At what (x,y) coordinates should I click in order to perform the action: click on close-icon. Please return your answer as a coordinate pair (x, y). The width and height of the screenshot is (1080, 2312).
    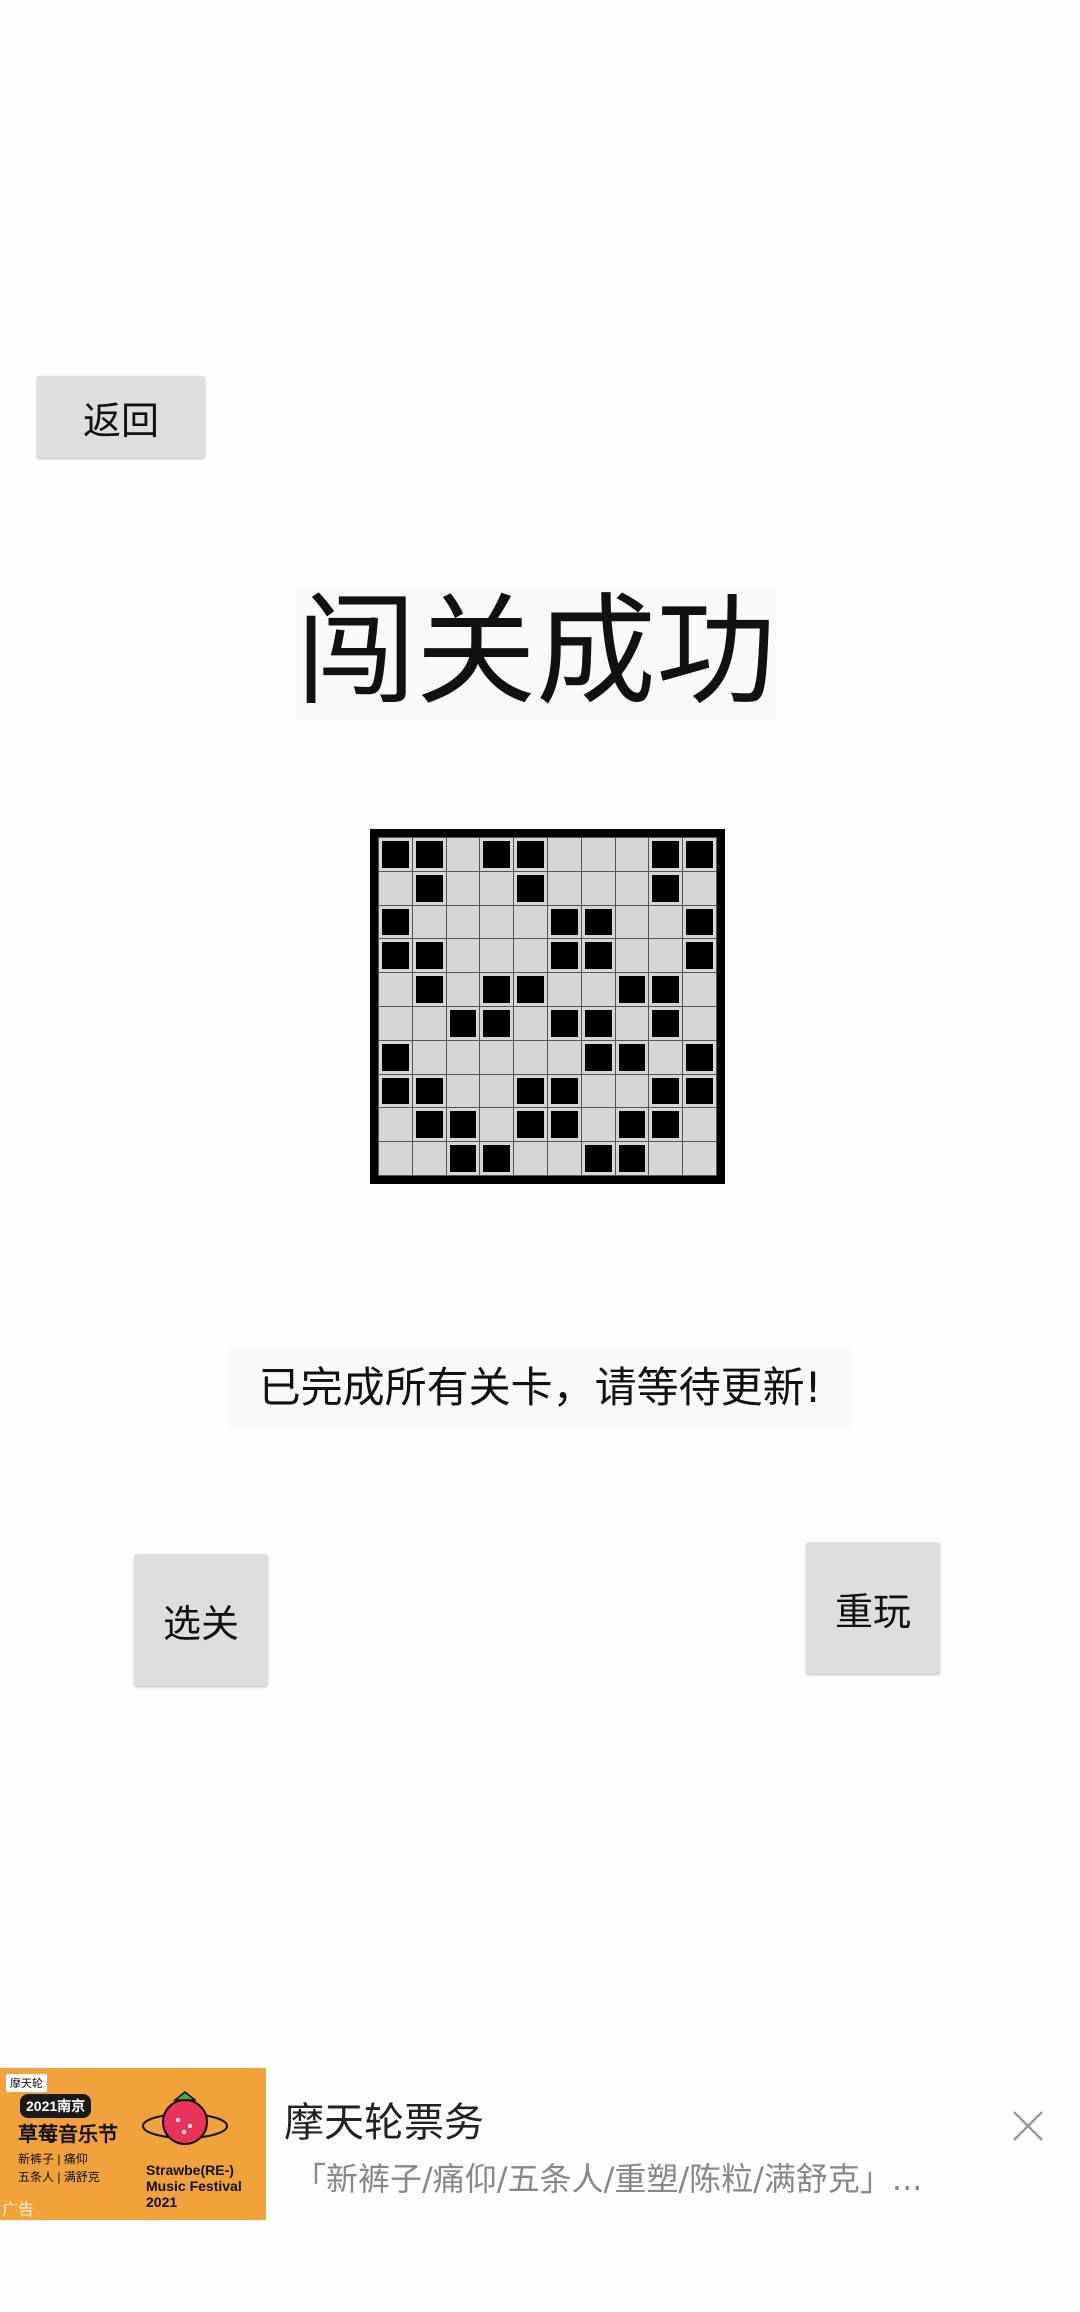
    Looking at the image, I should click on (1028, 2126).